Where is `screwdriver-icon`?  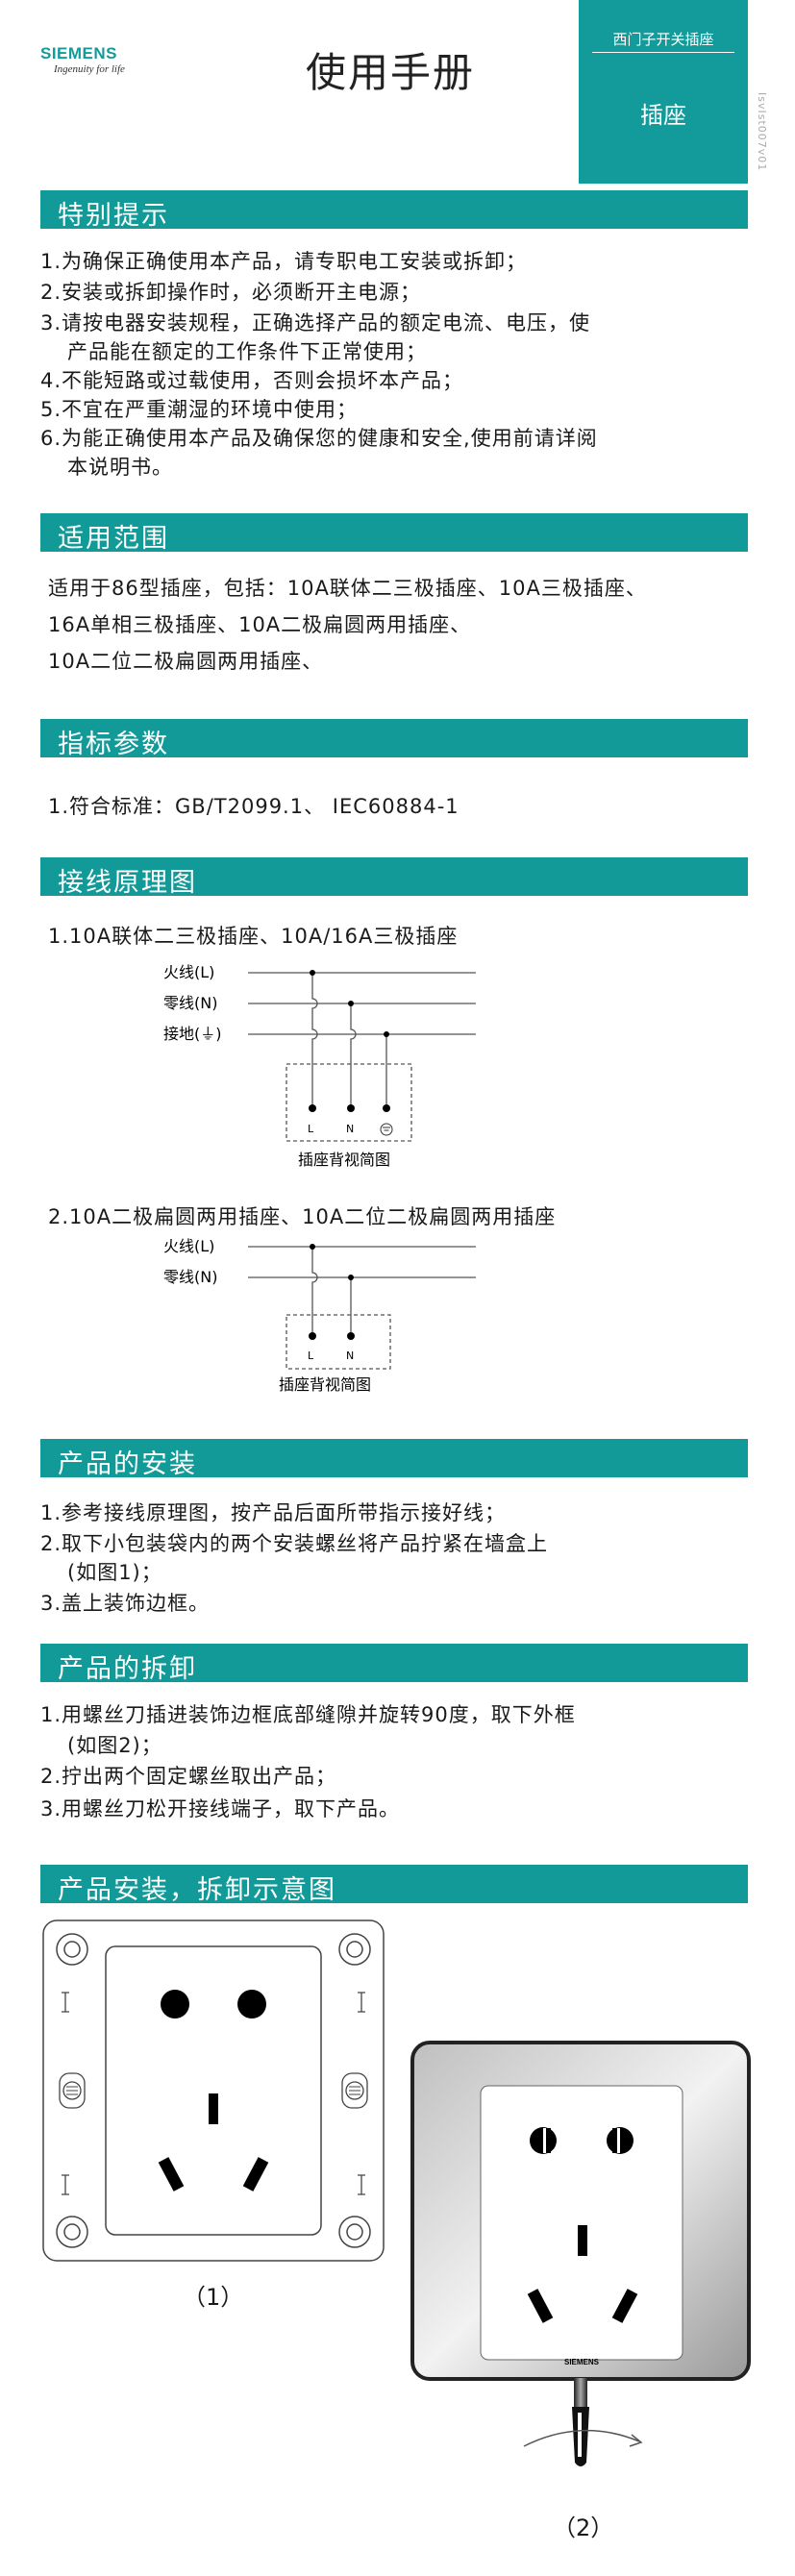 screwdriver-icon is located at coordinates (580, 2422).